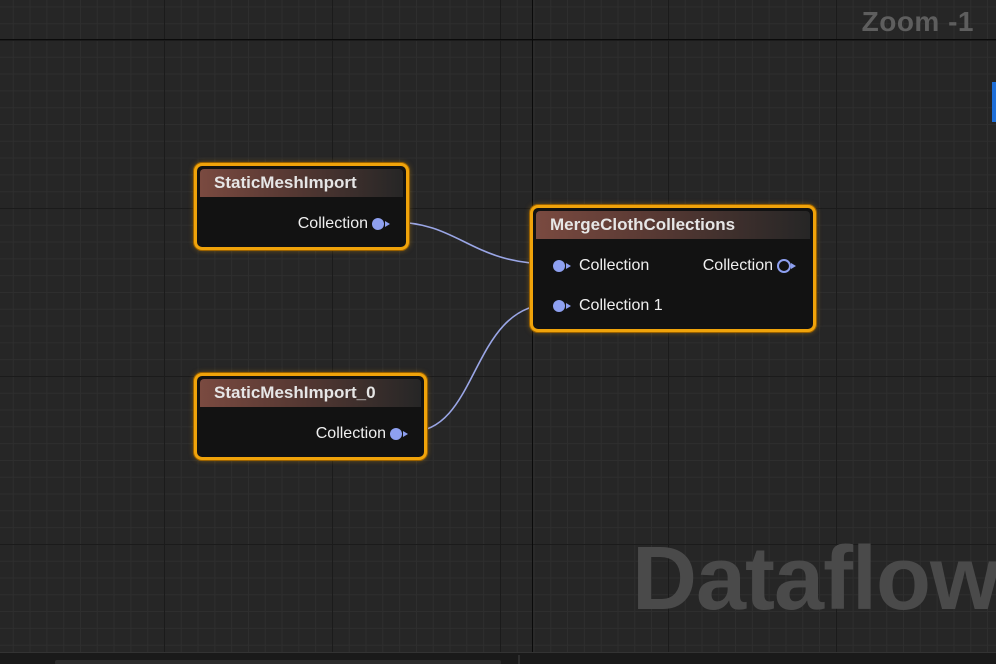 The height and width of the screenshot is (664, 996). What do you see at coordinates (472, 327) in the screenshot?
I see `wires-layer` at bounding box center [472, 327].